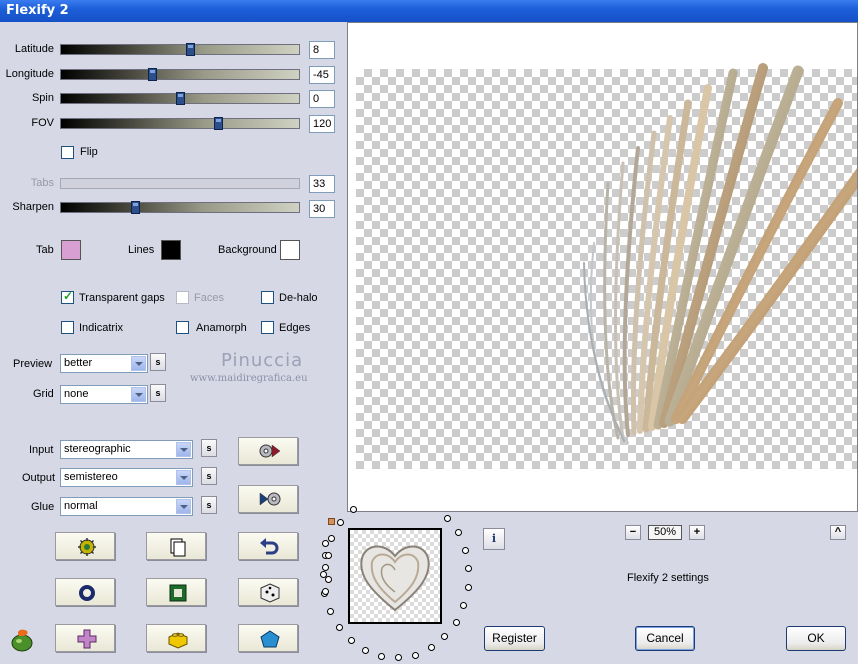 This screenshot has width=858, height=664. I want to click on spin-value: 0, so click(322, 99).